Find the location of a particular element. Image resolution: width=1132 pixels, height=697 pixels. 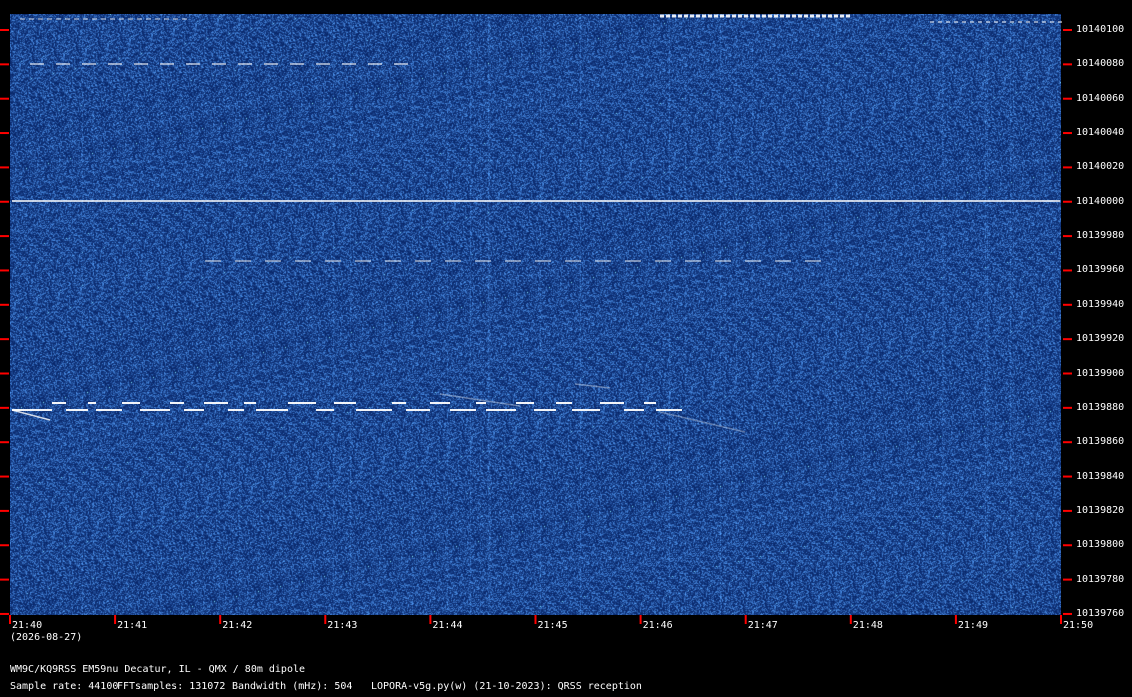

time-label: 21:43 is located at coordinates (342, 625).